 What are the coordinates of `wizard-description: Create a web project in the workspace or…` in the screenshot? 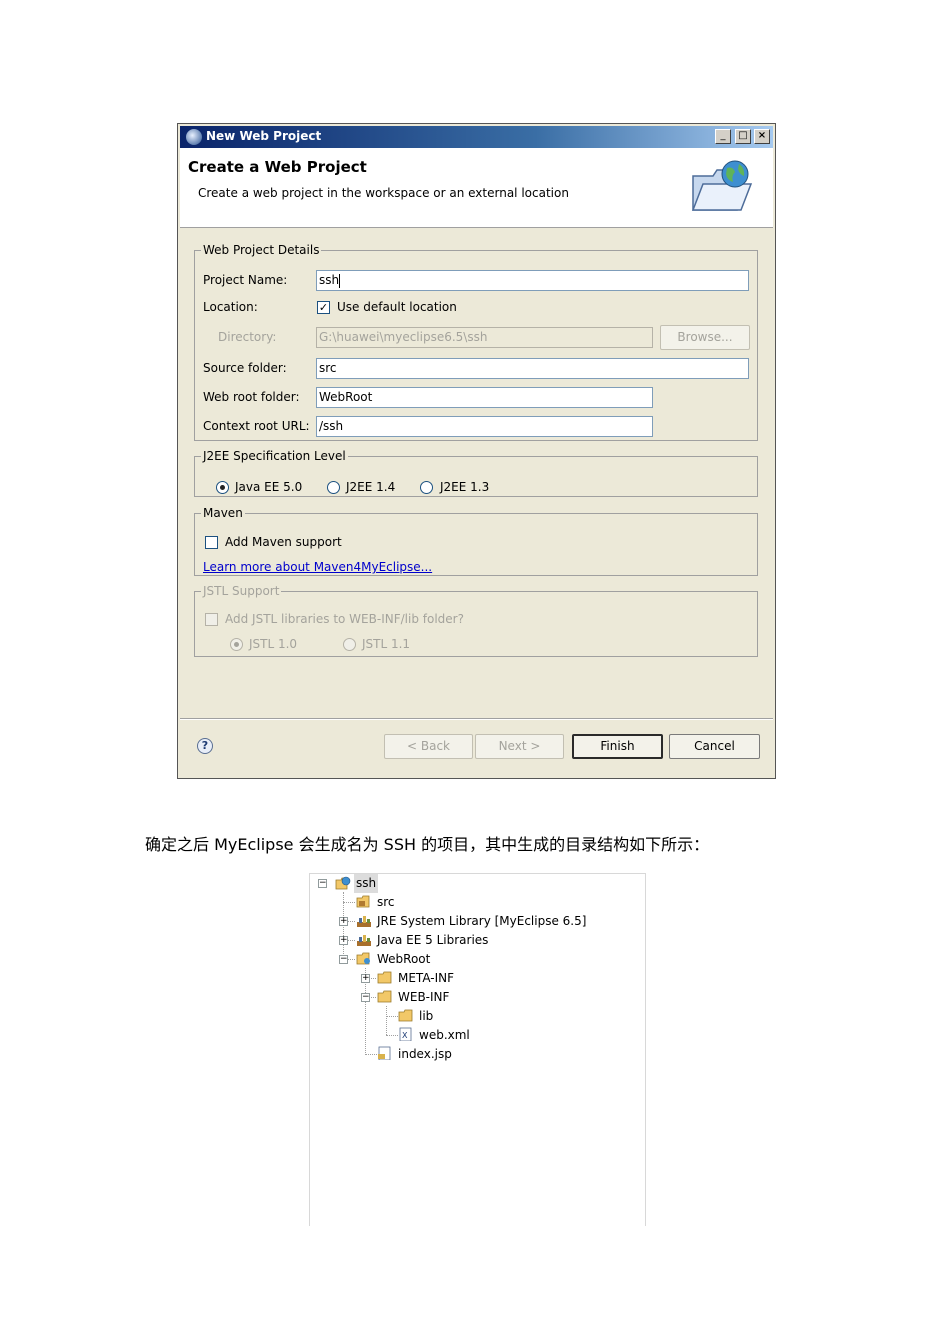 It's located at (383, 193).